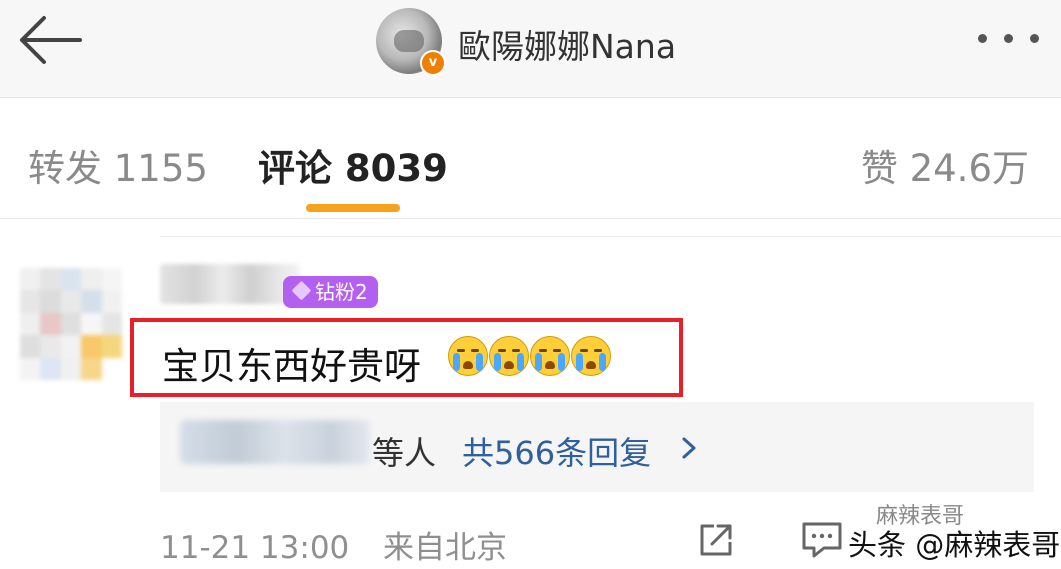  Describe the element at coordinates (716, 540) in the screenshot. I see `share-icon` at that location.